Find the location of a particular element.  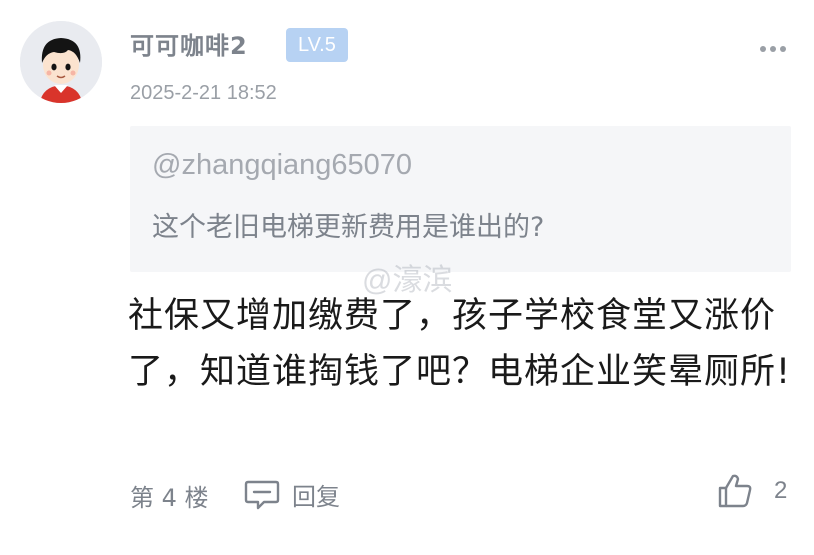

comment-body: 社保又增加缴费了，孩子学校食堂又涨价了，知道谁掏钱了吧？电梯企业笑晕厕所! is located at coordinates (460, 344).